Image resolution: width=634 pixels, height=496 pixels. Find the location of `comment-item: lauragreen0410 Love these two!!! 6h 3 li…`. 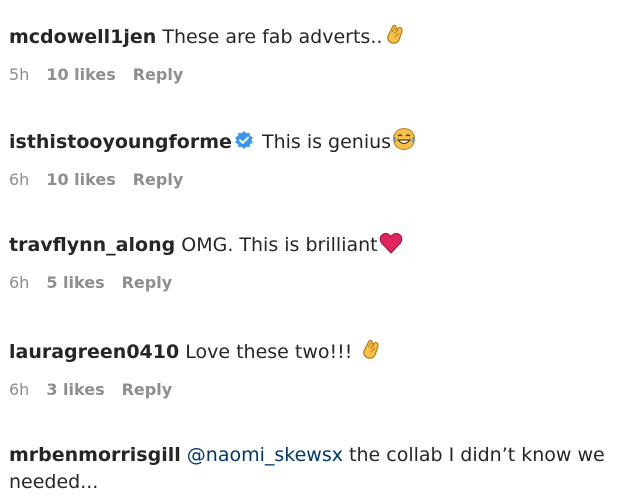

comment-item: lauragreen0410 Love these two!!! 6h 3 li… is located at coordinates (316, 368).